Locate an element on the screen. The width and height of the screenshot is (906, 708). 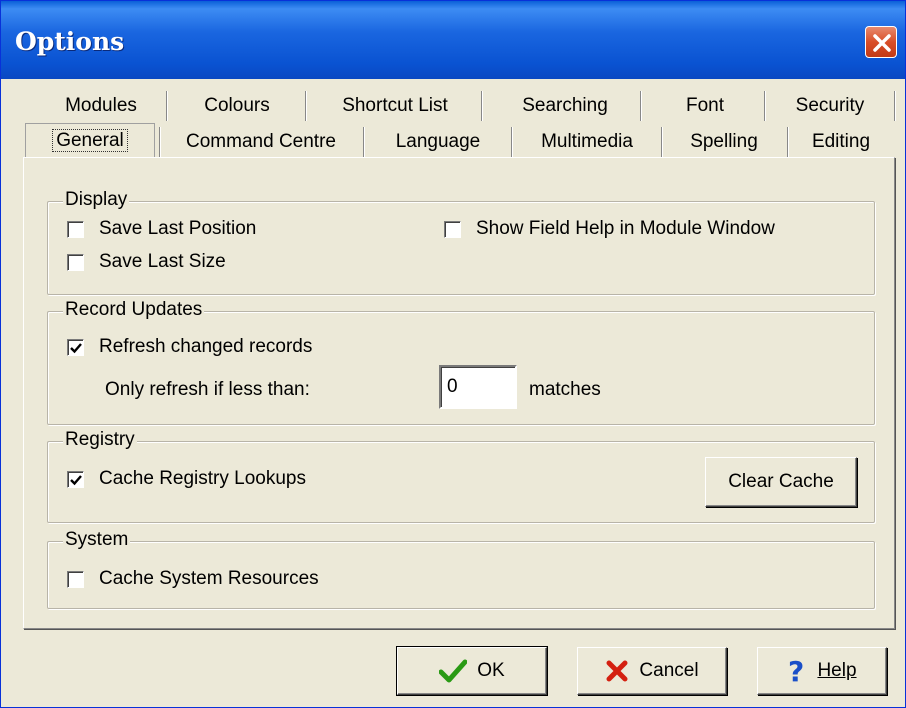
save-last-size-label: Save Last Size is located at coordinates (162, 261).